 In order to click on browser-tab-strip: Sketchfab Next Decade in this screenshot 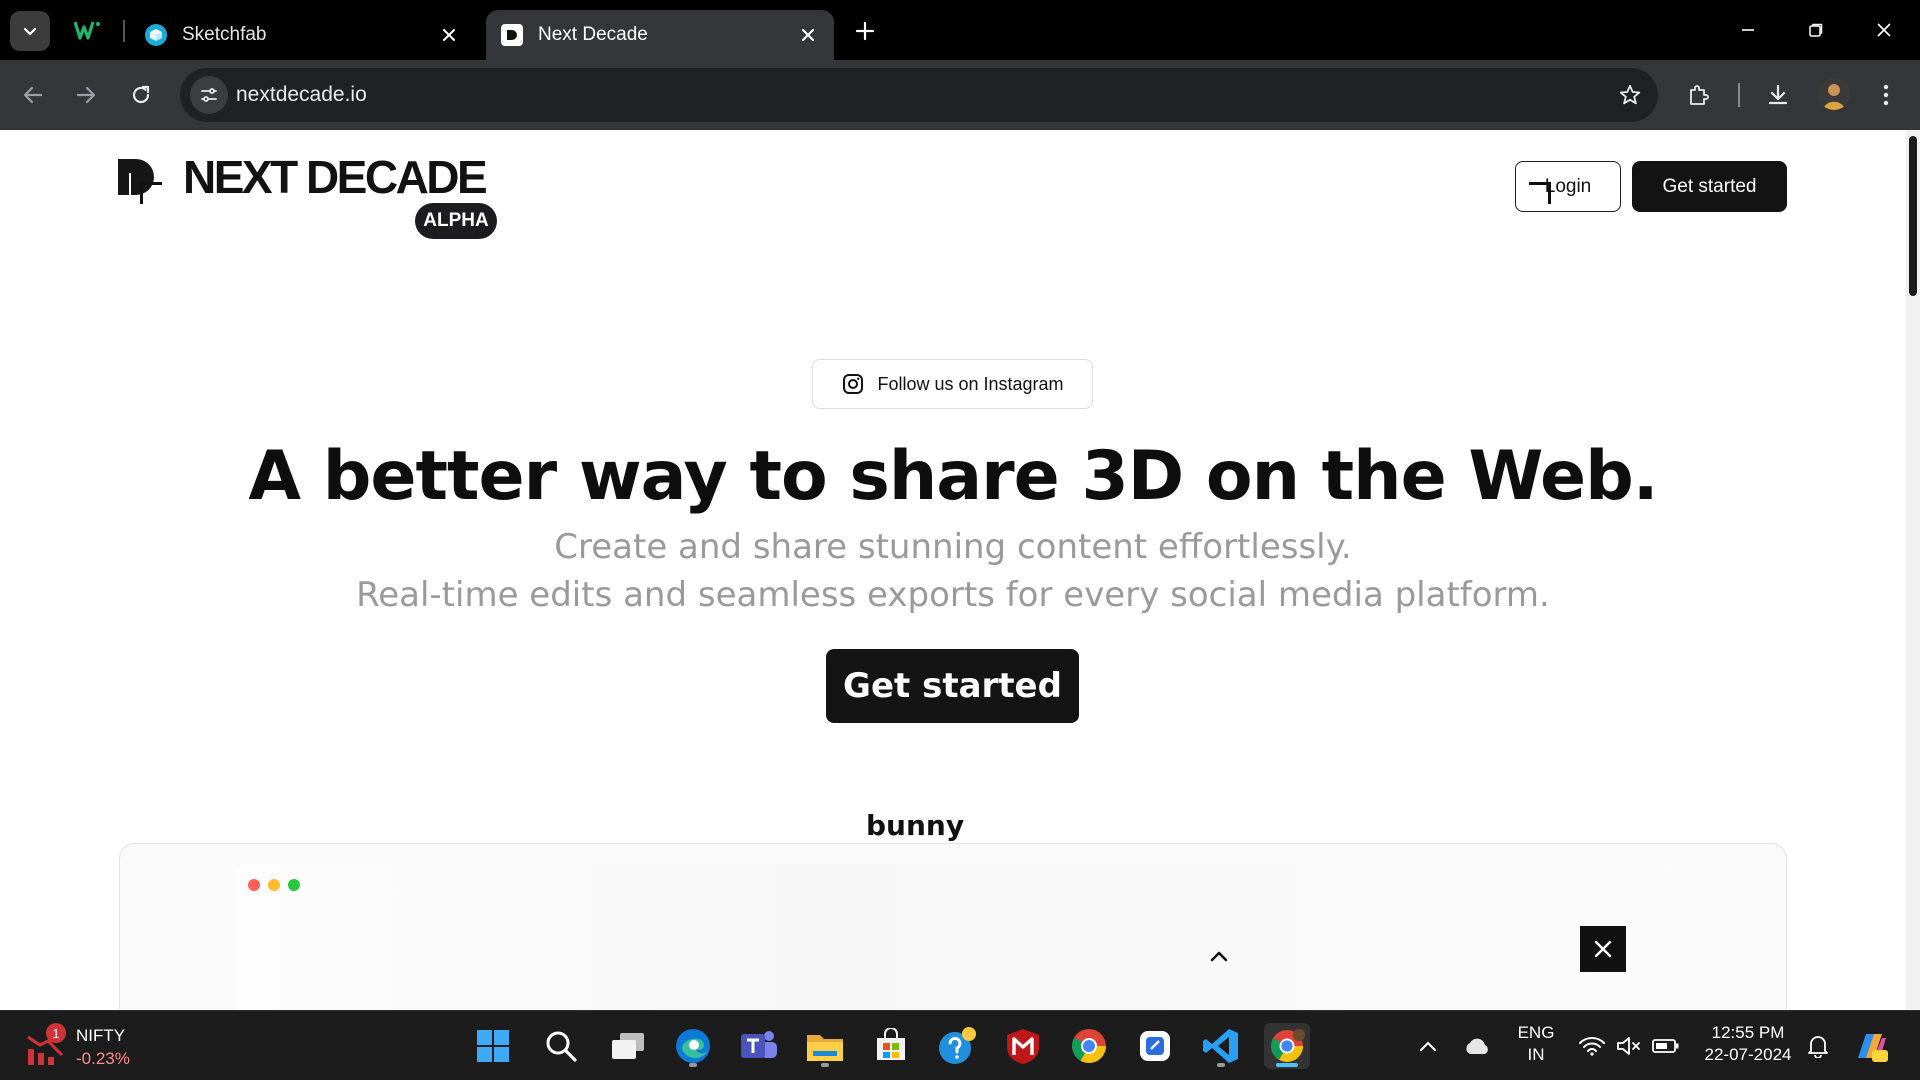, I will do `click(960, 30)`.